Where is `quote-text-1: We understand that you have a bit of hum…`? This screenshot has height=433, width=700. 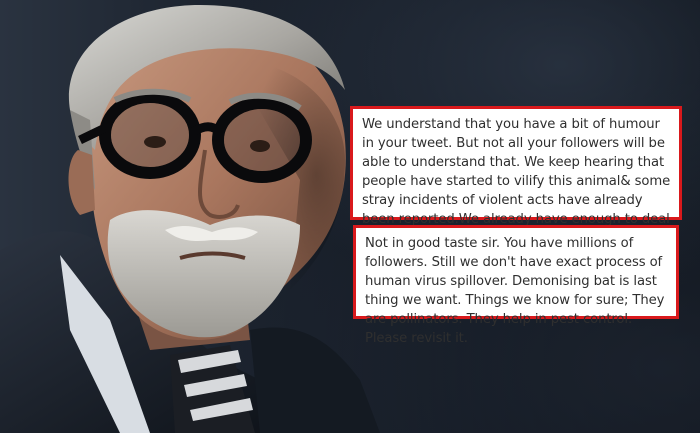
quote-text-1: We understand that you have a bit of hum… is located at coordinates (516, 172).